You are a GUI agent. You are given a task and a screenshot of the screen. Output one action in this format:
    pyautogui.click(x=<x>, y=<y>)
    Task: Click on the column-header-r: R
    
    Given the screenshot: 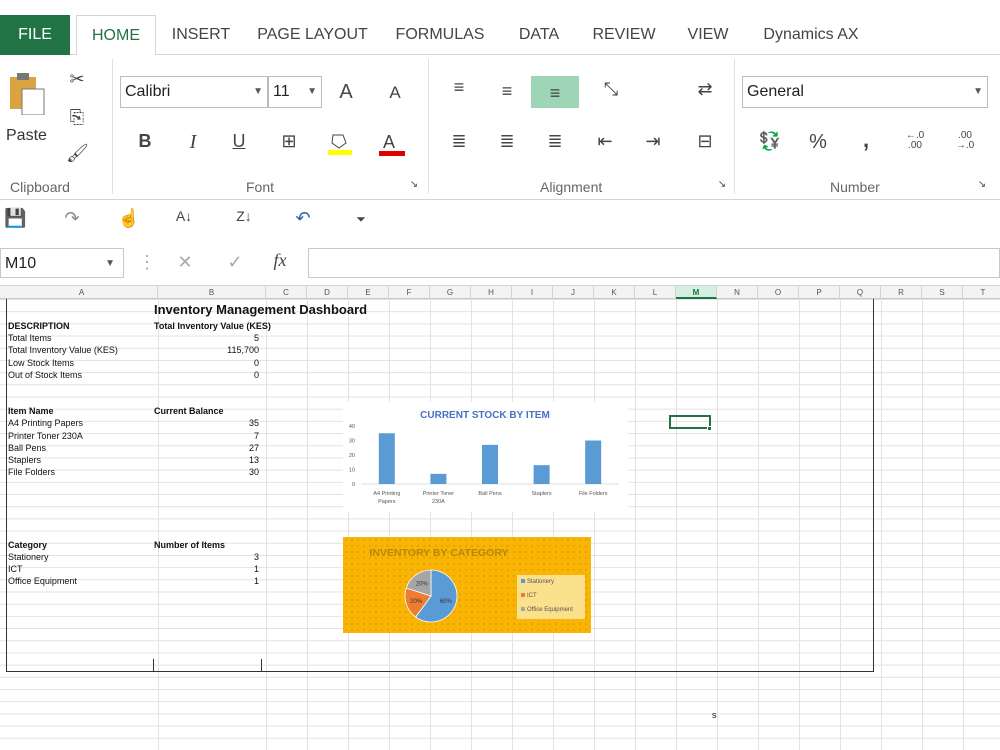 What is the action you would take?
    pyautogui.click(x=901, y=292)
    